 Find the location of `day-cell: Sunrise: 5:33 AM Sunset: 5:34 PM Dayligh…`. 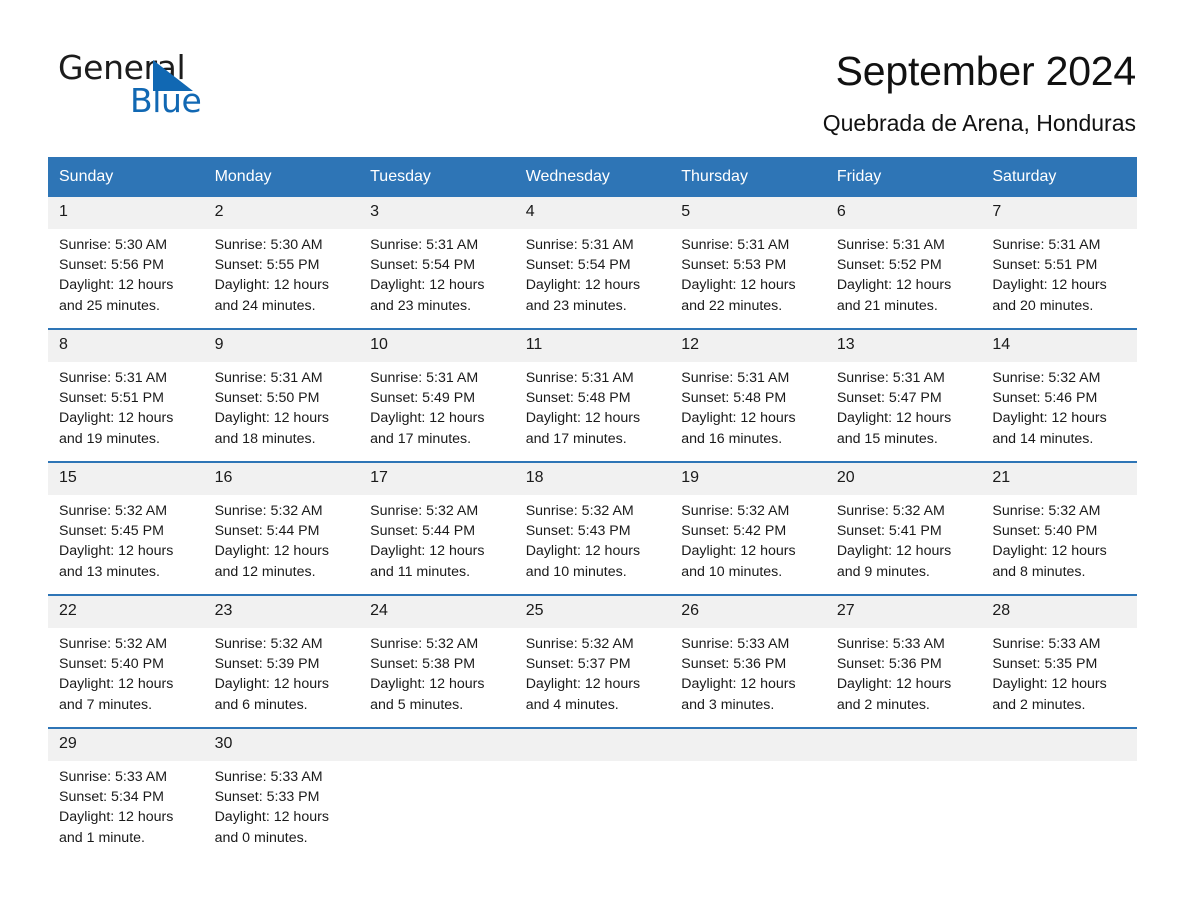

day-cell: Sunrise: 5:33 AM Sunset: 5:34 PM Dayligh… is located at coordinates (126, 810).